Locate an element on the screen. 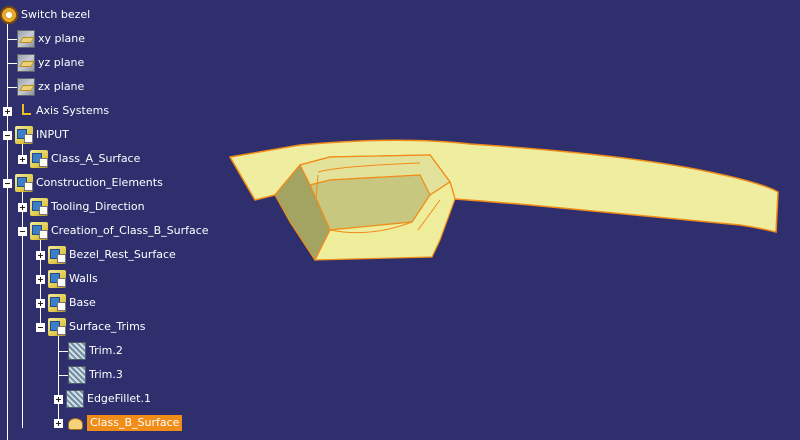 Image resolution: width=800 pixels, height=440 pixels. tree-node-walls: Walls is located at coordinates (67, 279).